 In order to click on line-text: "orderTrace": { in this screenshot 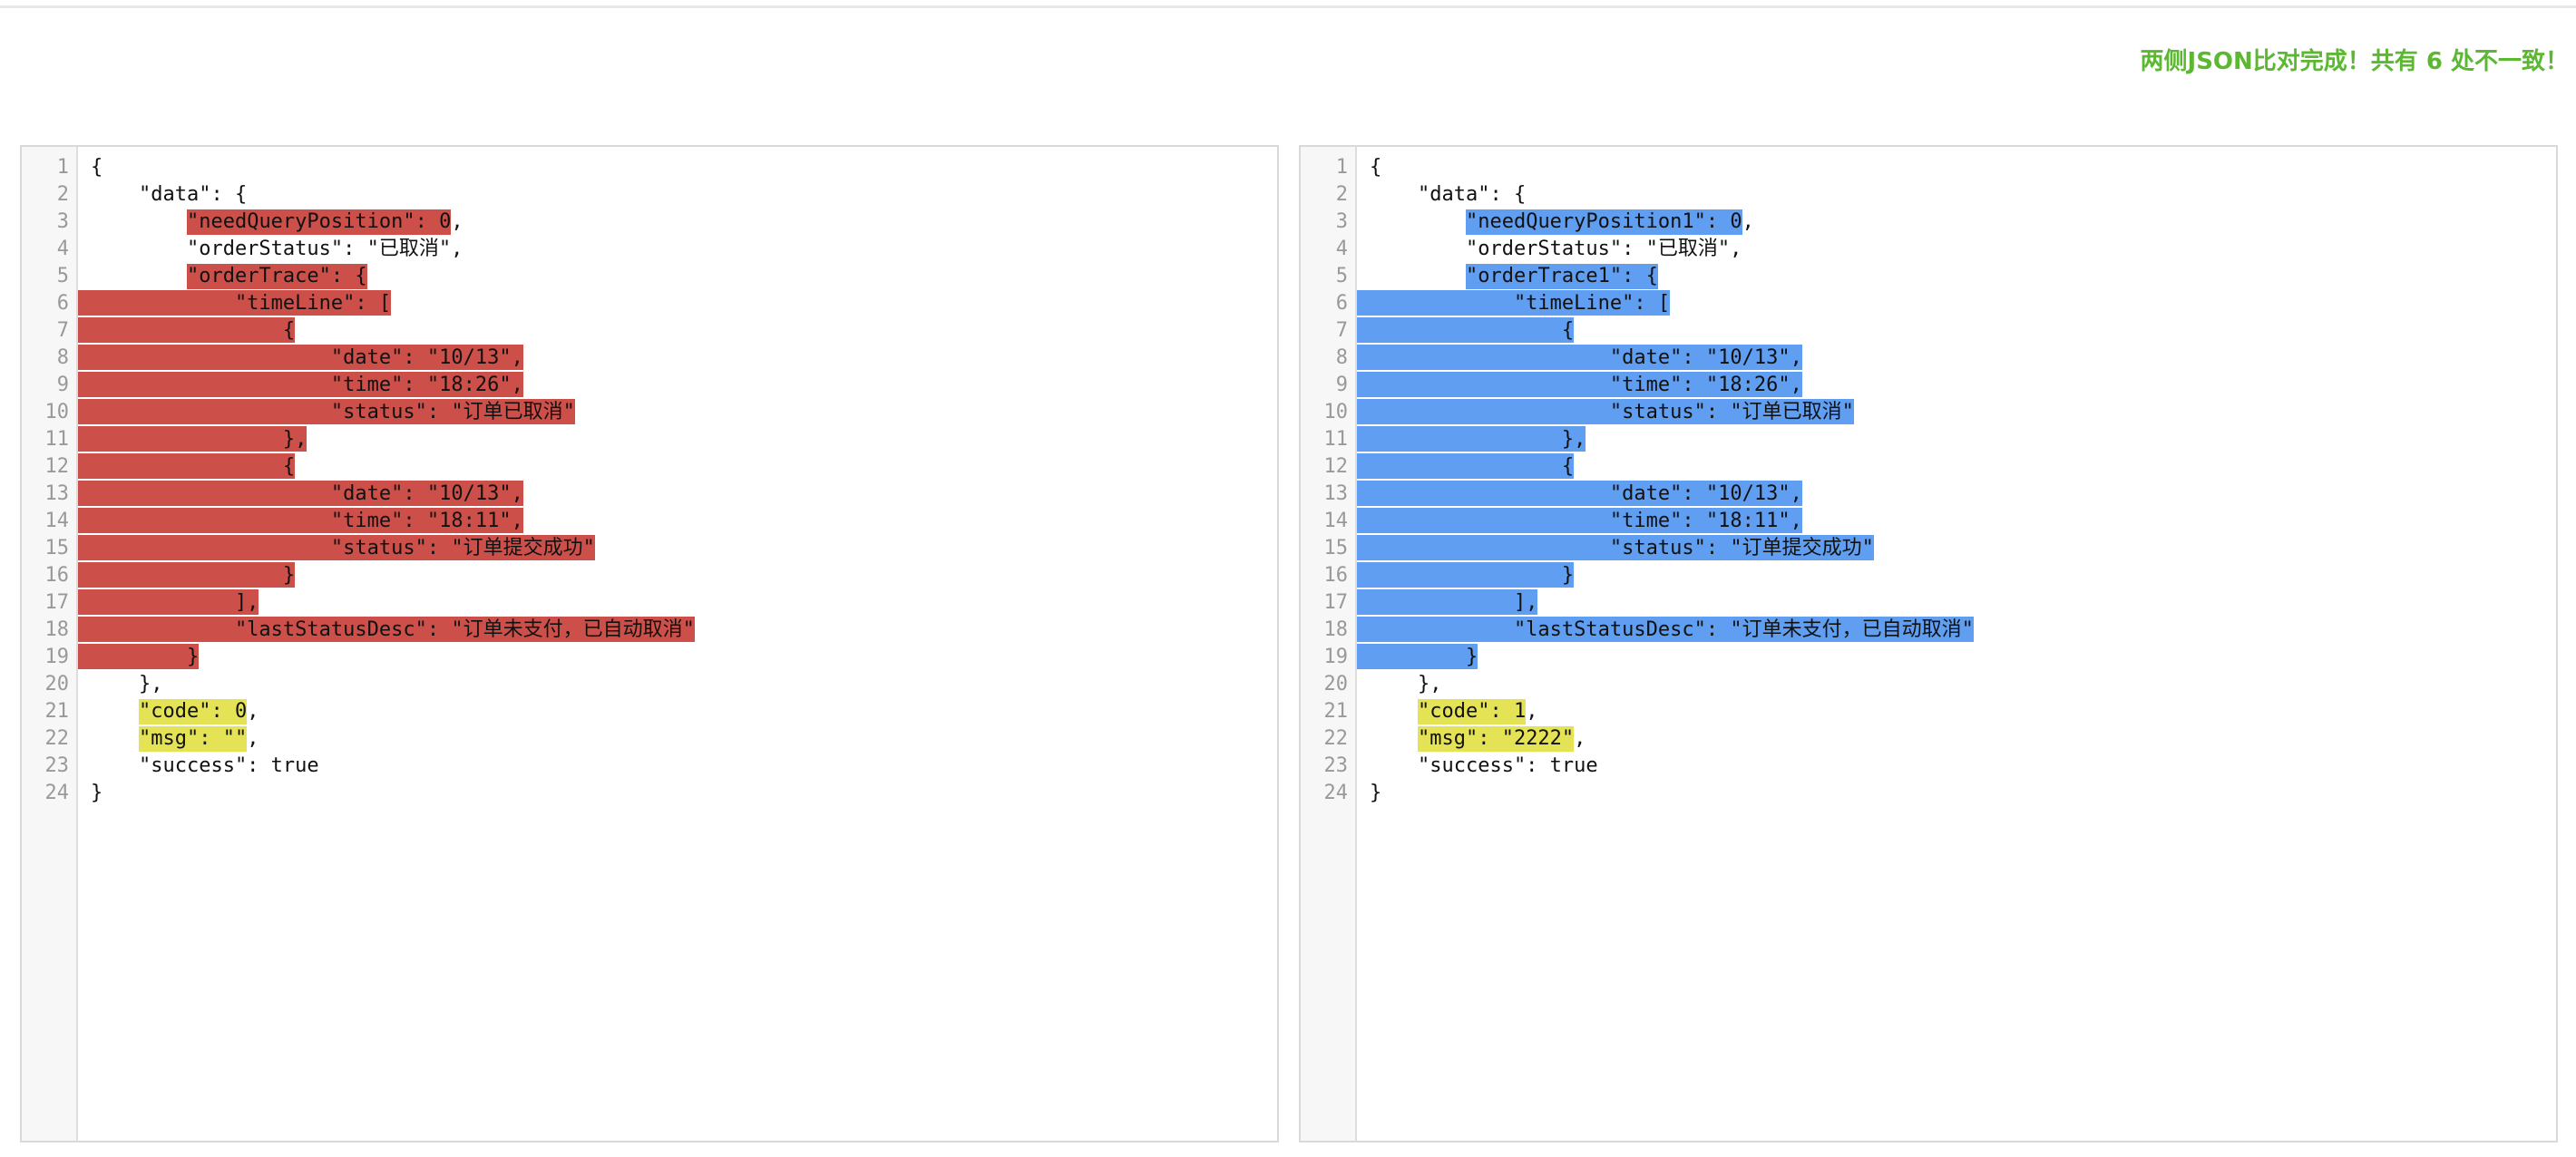, I will do `click(229, 276)`.